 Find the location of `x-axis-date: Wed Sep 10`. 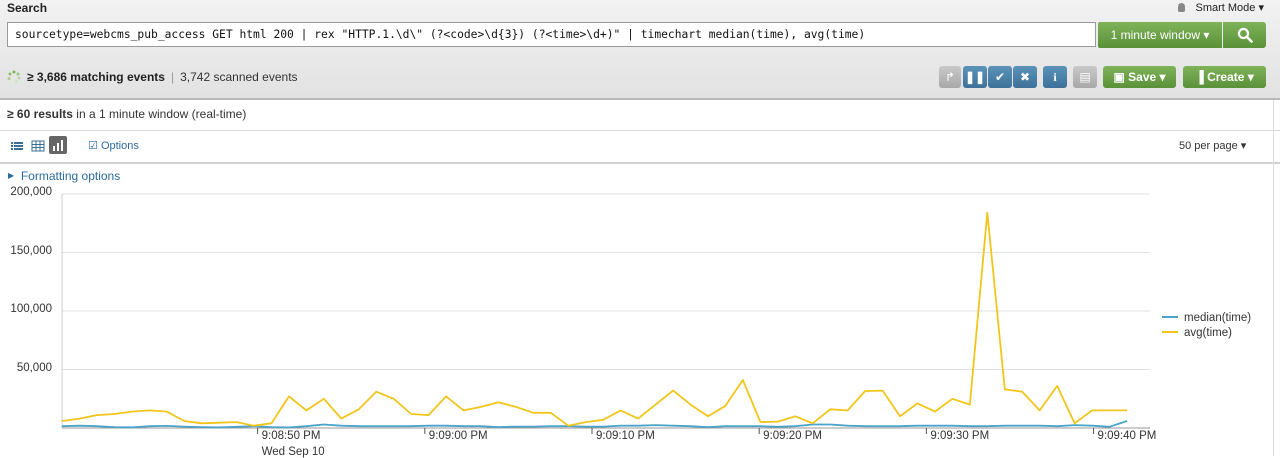

x-axis-date: Wed Sep 10 is located at coordinates (293, 452).